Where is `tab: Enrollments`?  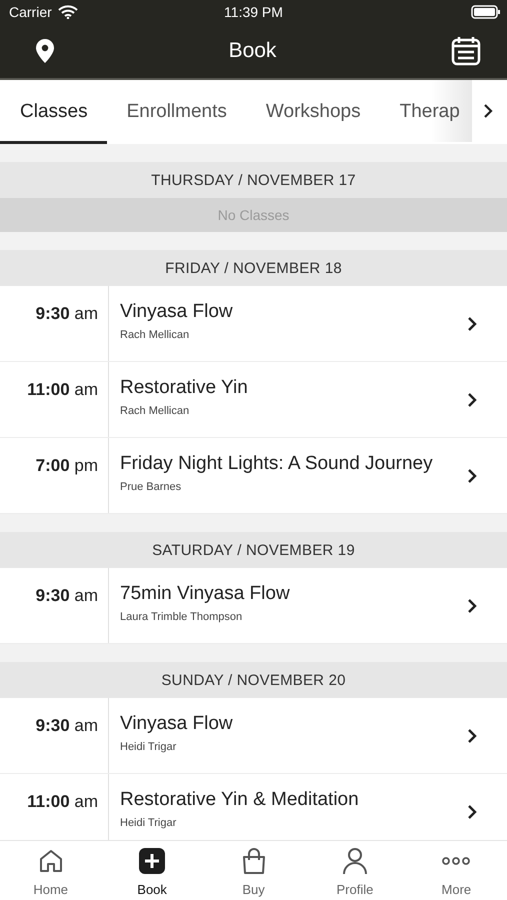 tab: Enrollments is located at coordinates (176, 112).